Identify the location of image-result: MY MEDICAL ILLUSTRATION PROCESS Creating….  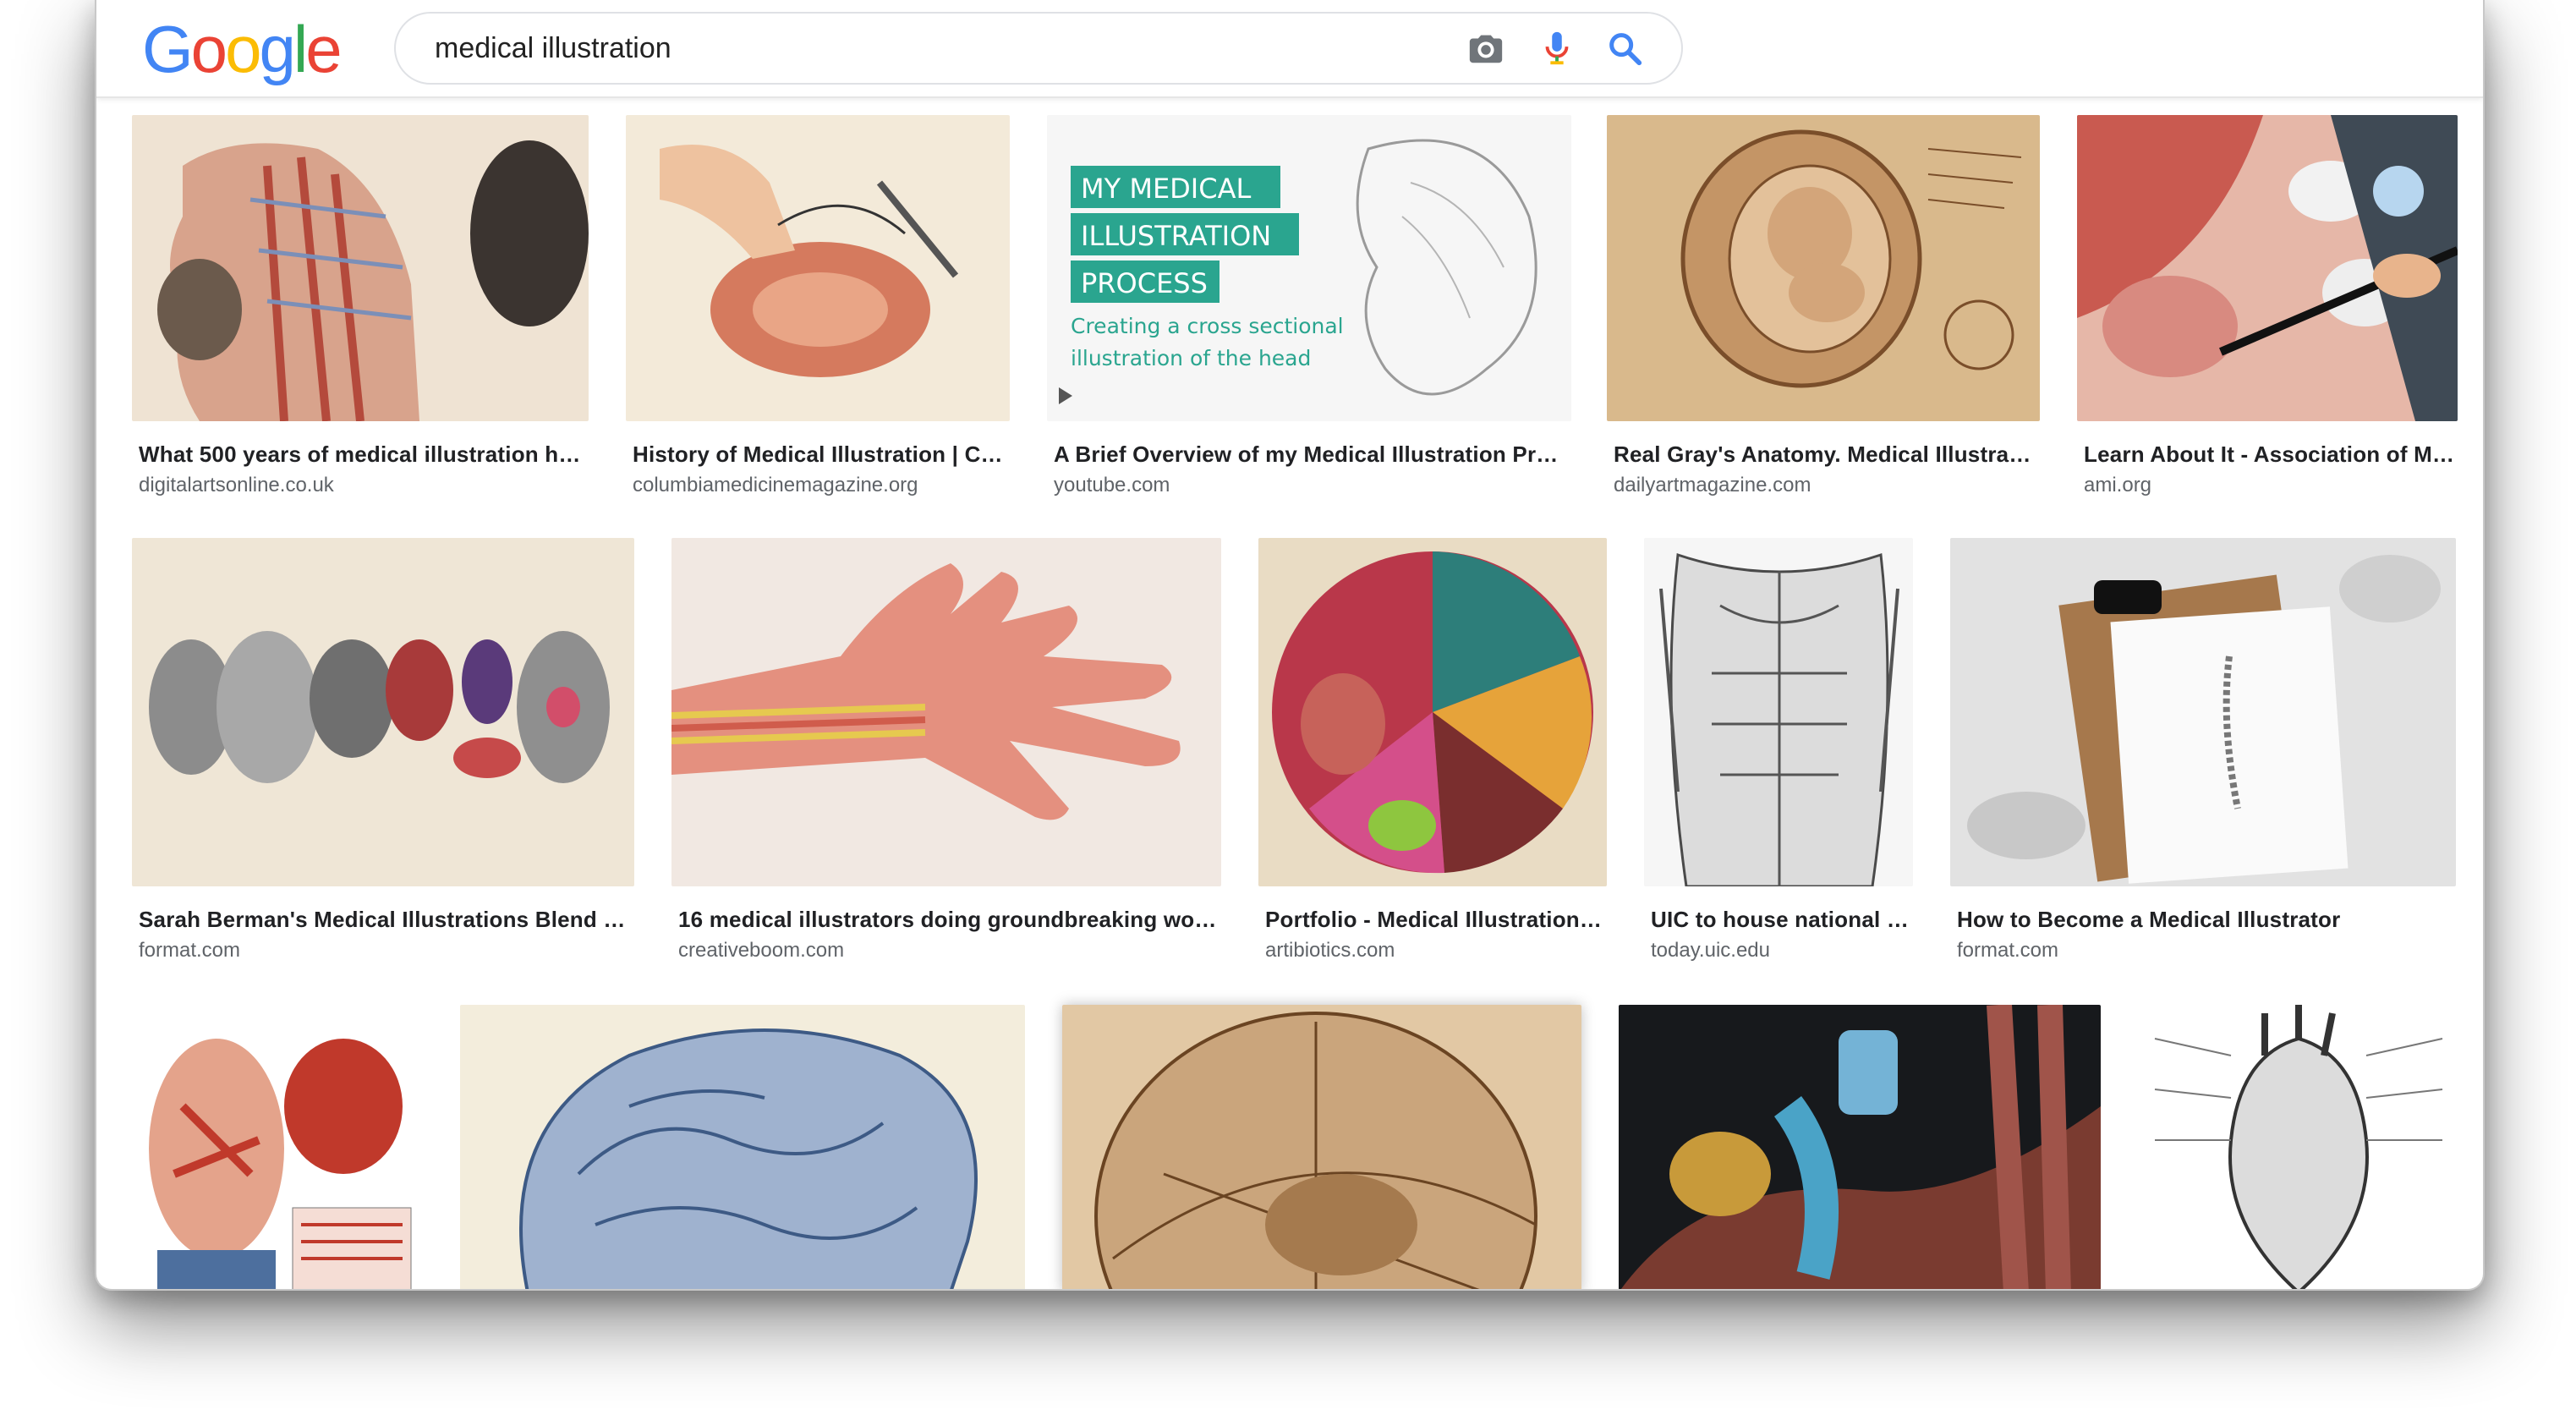
(1309, 309).